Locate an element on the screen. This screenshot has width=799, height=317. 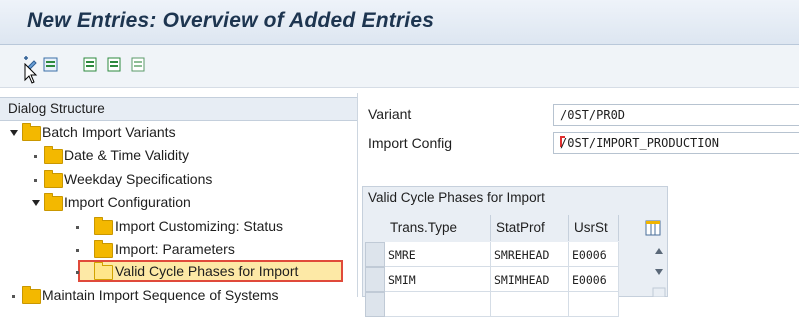
page-title: New Entries: Overview of Added Entries is located at coordinates (231, 20).